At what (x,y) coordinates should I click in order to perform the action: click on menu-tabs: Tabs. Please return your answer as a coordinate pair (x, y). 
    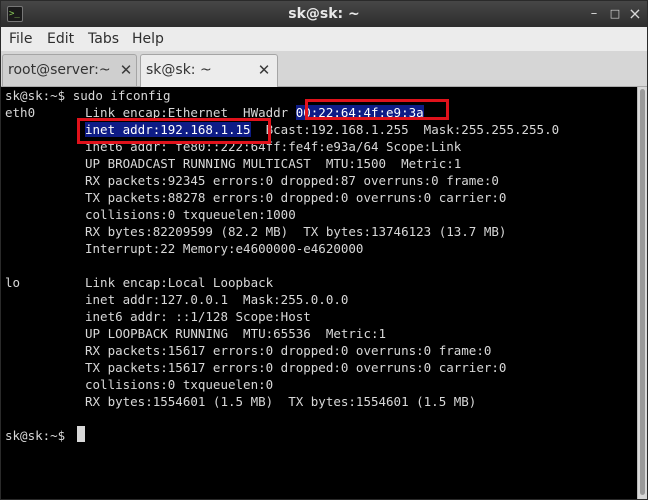
    Looking at the image, I should click on (103, 39).